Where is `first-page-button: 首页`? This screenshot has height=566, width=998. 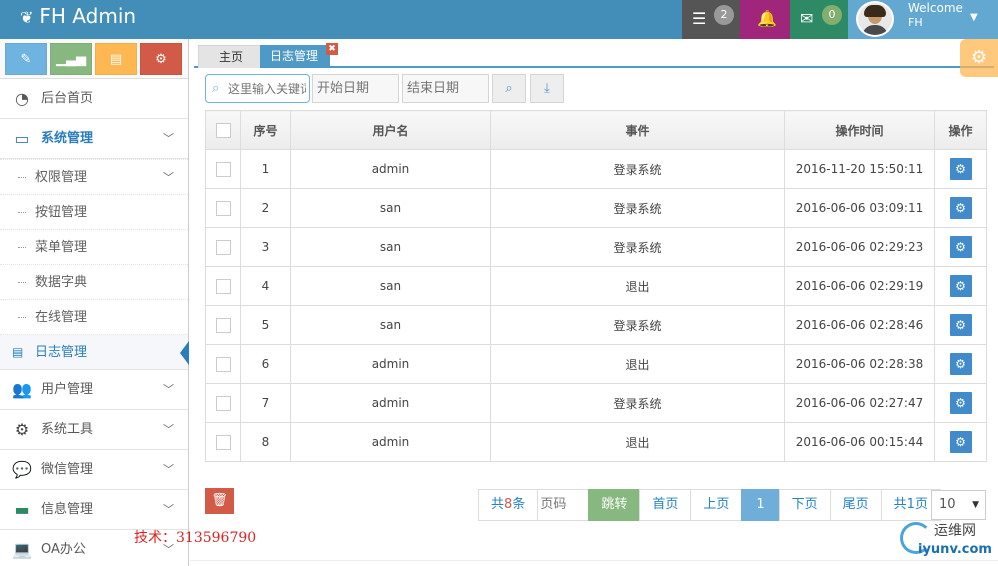 first-page-button: 首页 is located at coordinates (665, 505).